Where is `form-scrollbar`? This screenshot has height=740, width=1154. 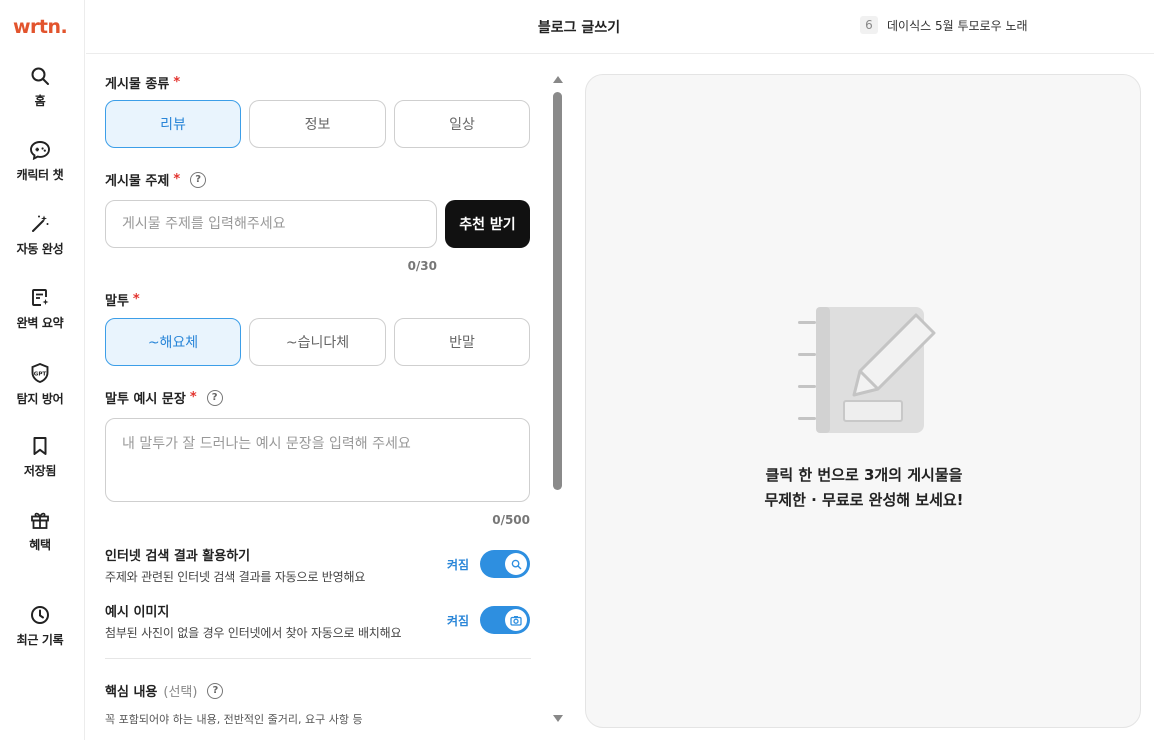 form-scrollbar is located at coordinates (558, 400).